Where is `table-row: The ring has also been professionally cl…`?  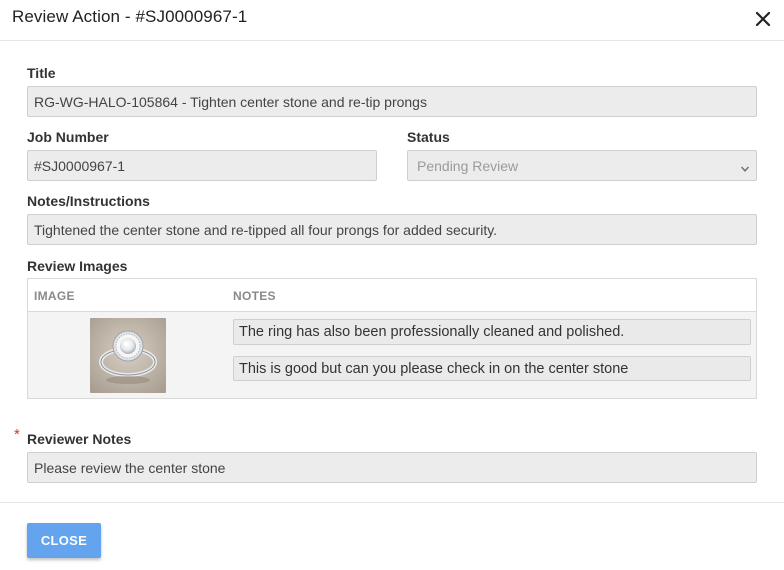 table-row: The ring has also been professionally cl… is located at coordinates (392, 355).